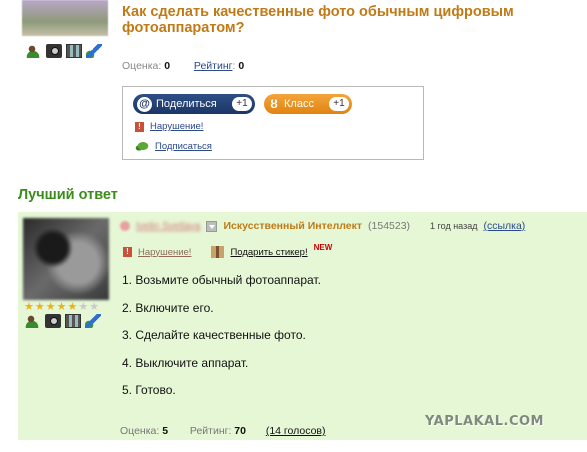  I want to click on report-question-link: Нарушение!, so click(176, 126).